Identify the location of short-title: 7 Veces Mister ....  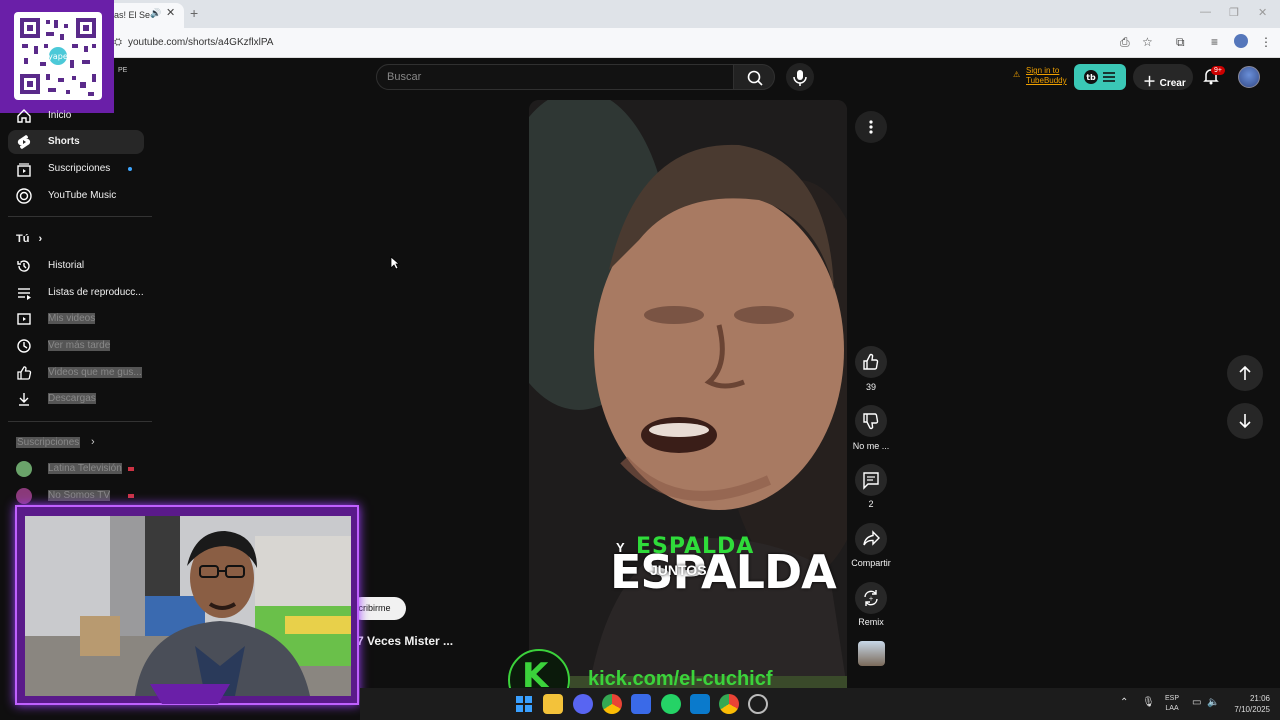
(405, 641).